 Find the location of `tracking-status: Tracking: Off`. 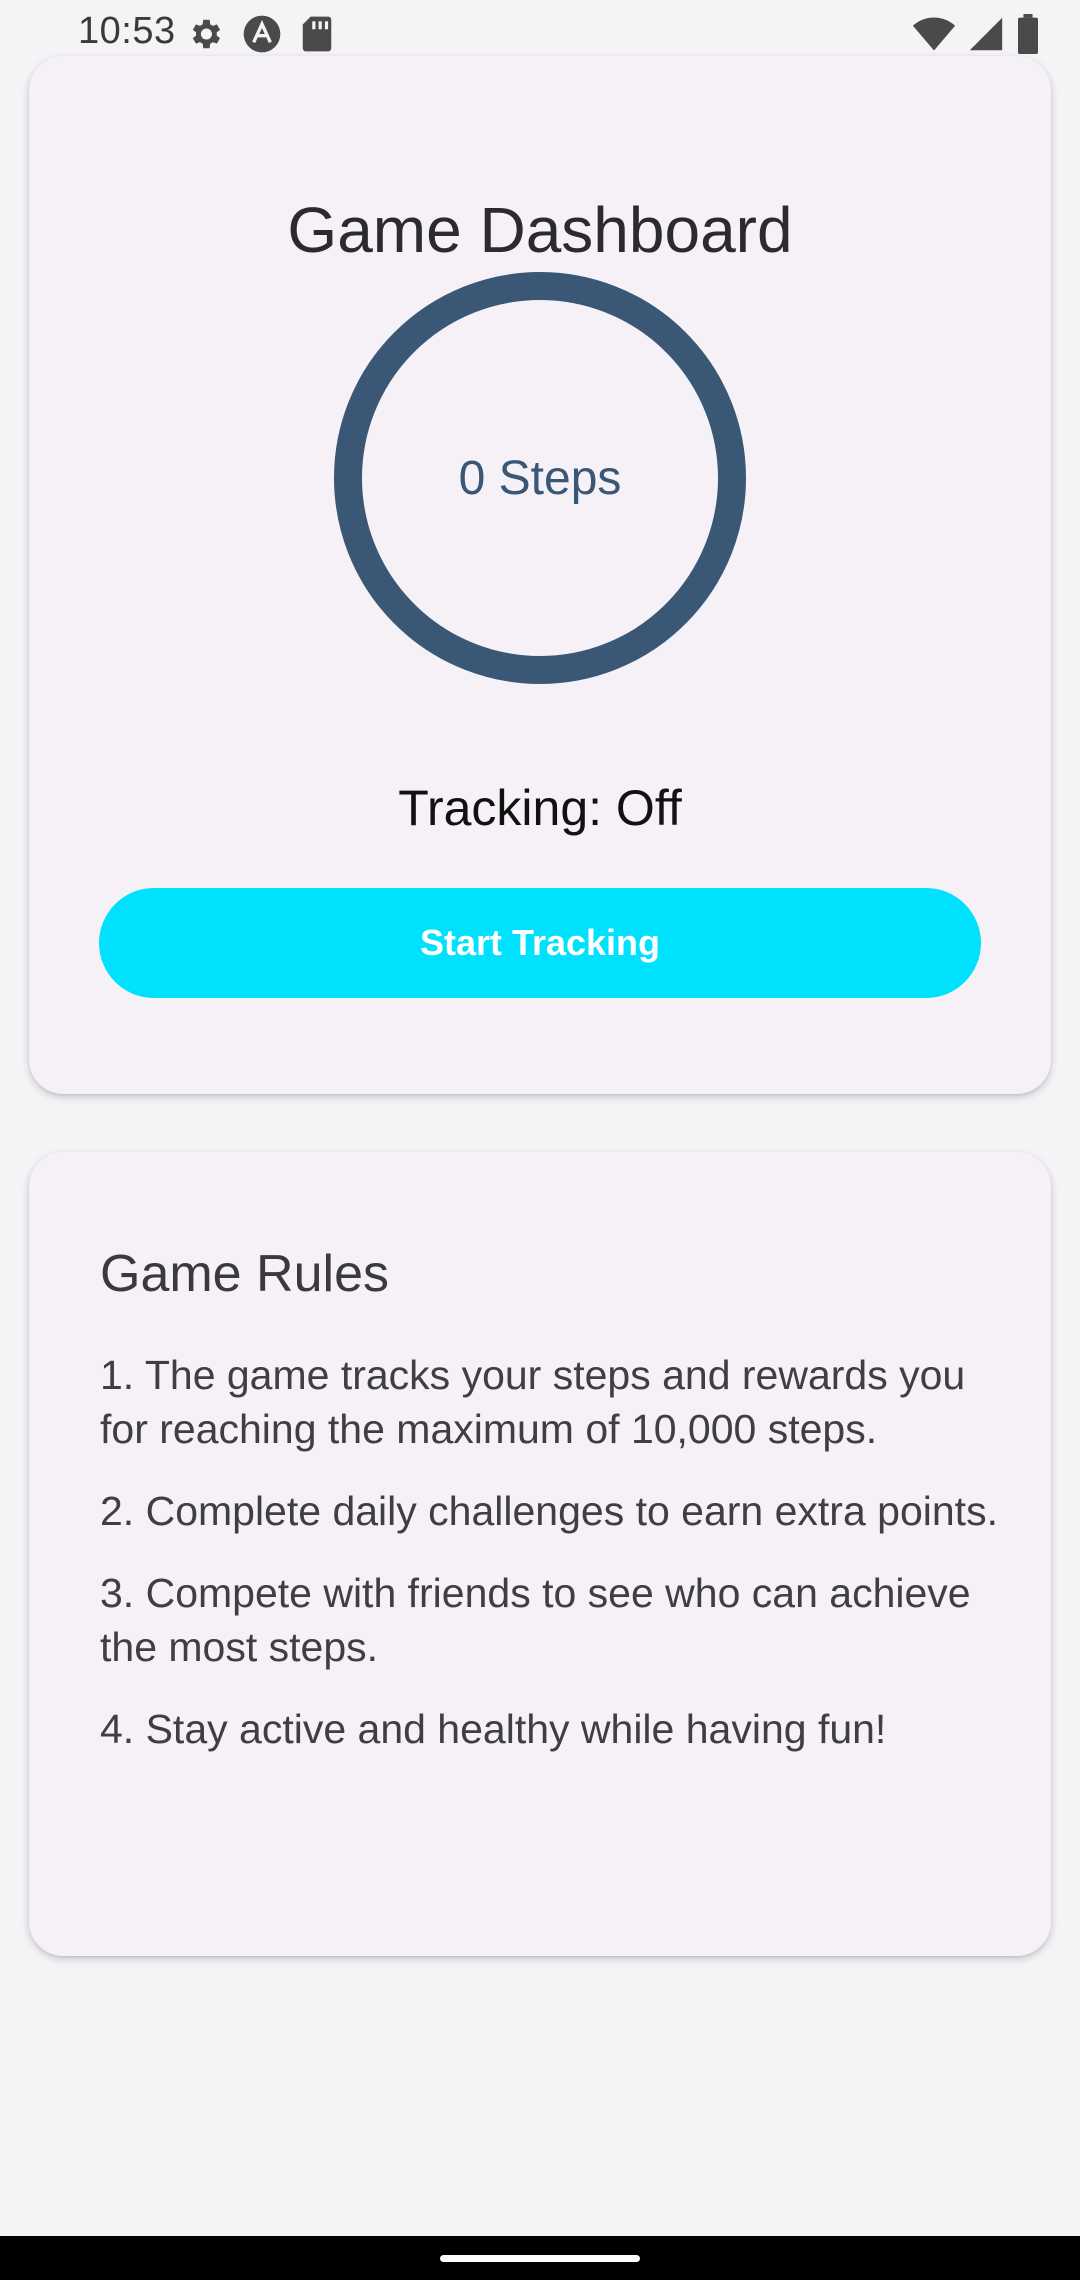

tracking-status: Tracking: Off is located at coordinates (540, 808).